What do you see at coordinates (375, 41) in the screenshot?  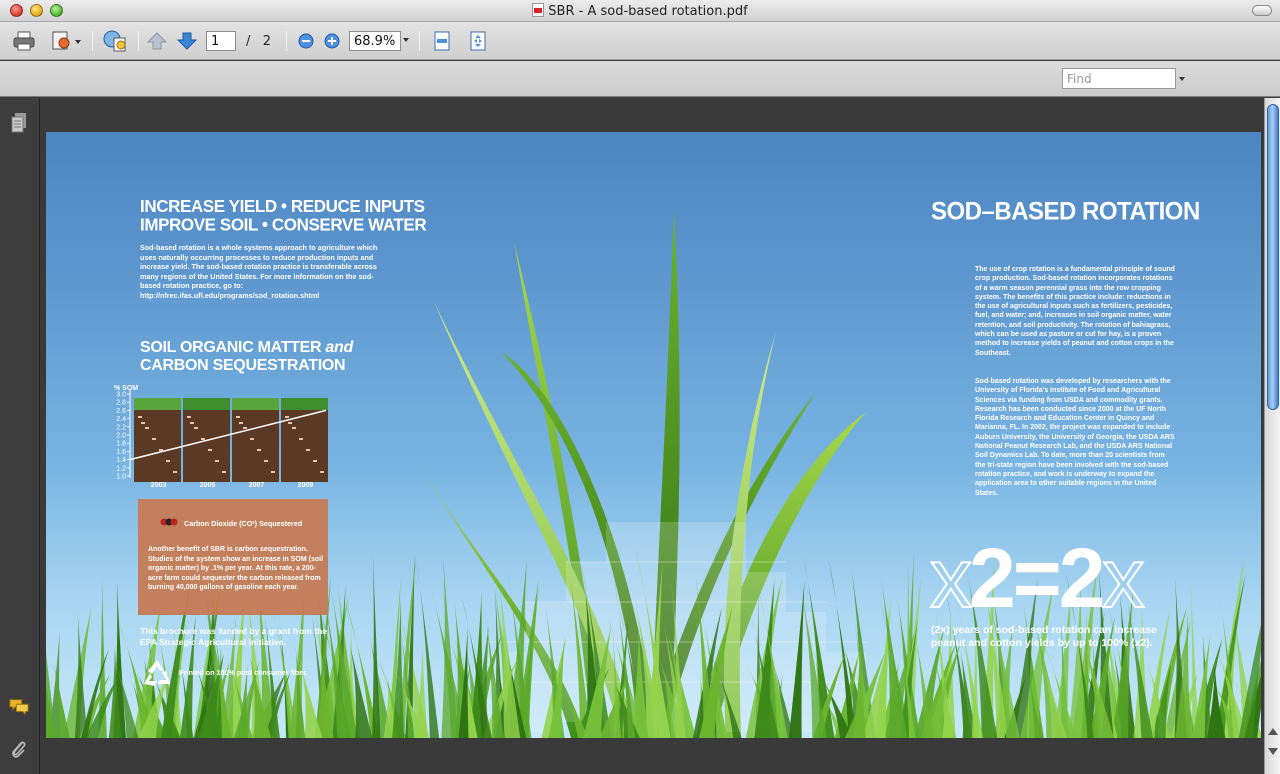 I see `zoom-level-select: 68.9%` at bounding box center [375, 41].